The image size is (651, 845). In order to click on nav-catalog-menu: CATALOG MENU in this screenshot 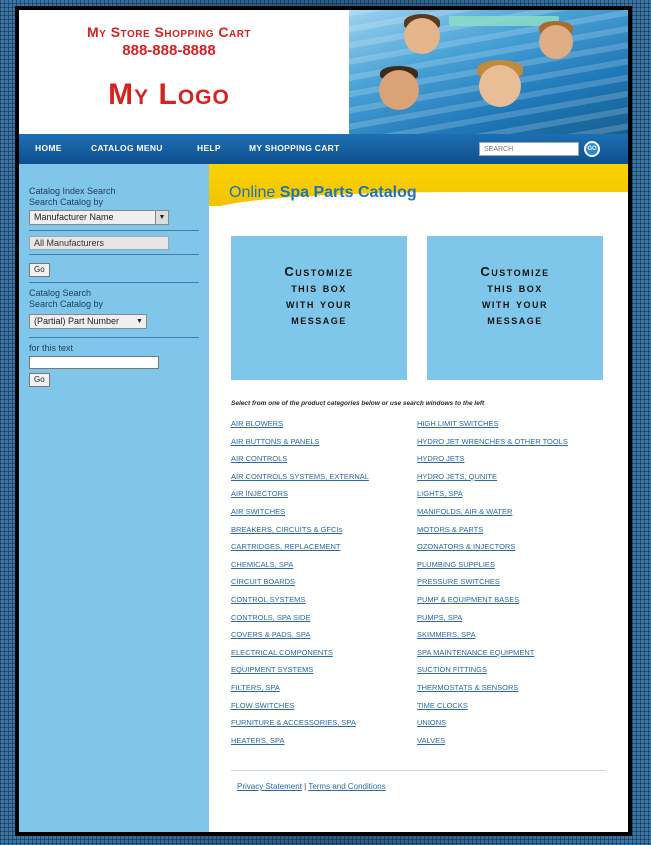, I will do `click(127, 148)`.